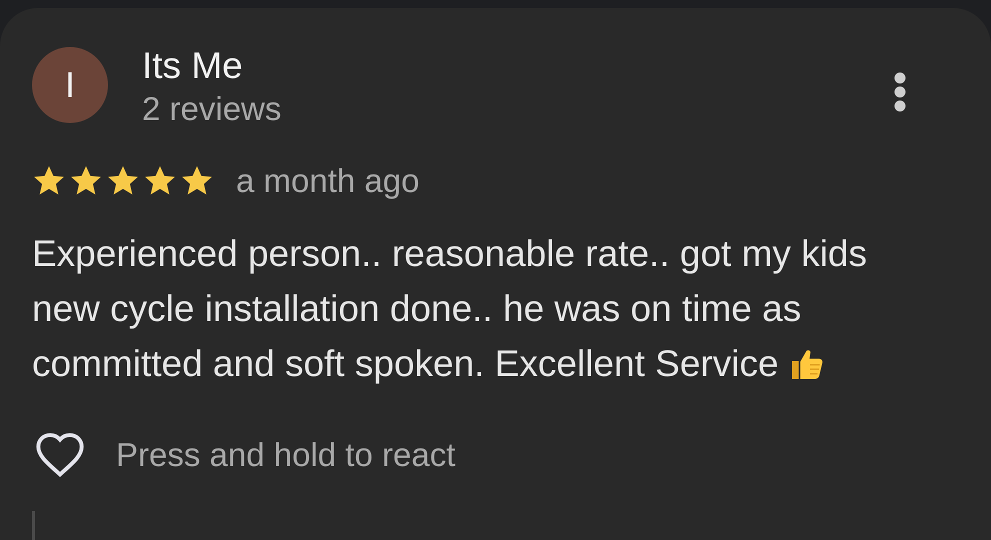 The height and width of the screenshot is (540, 991). Describe the element at coordinates (212, 109) in the screenshot. I see `review-count: 2 reviews` at that location.